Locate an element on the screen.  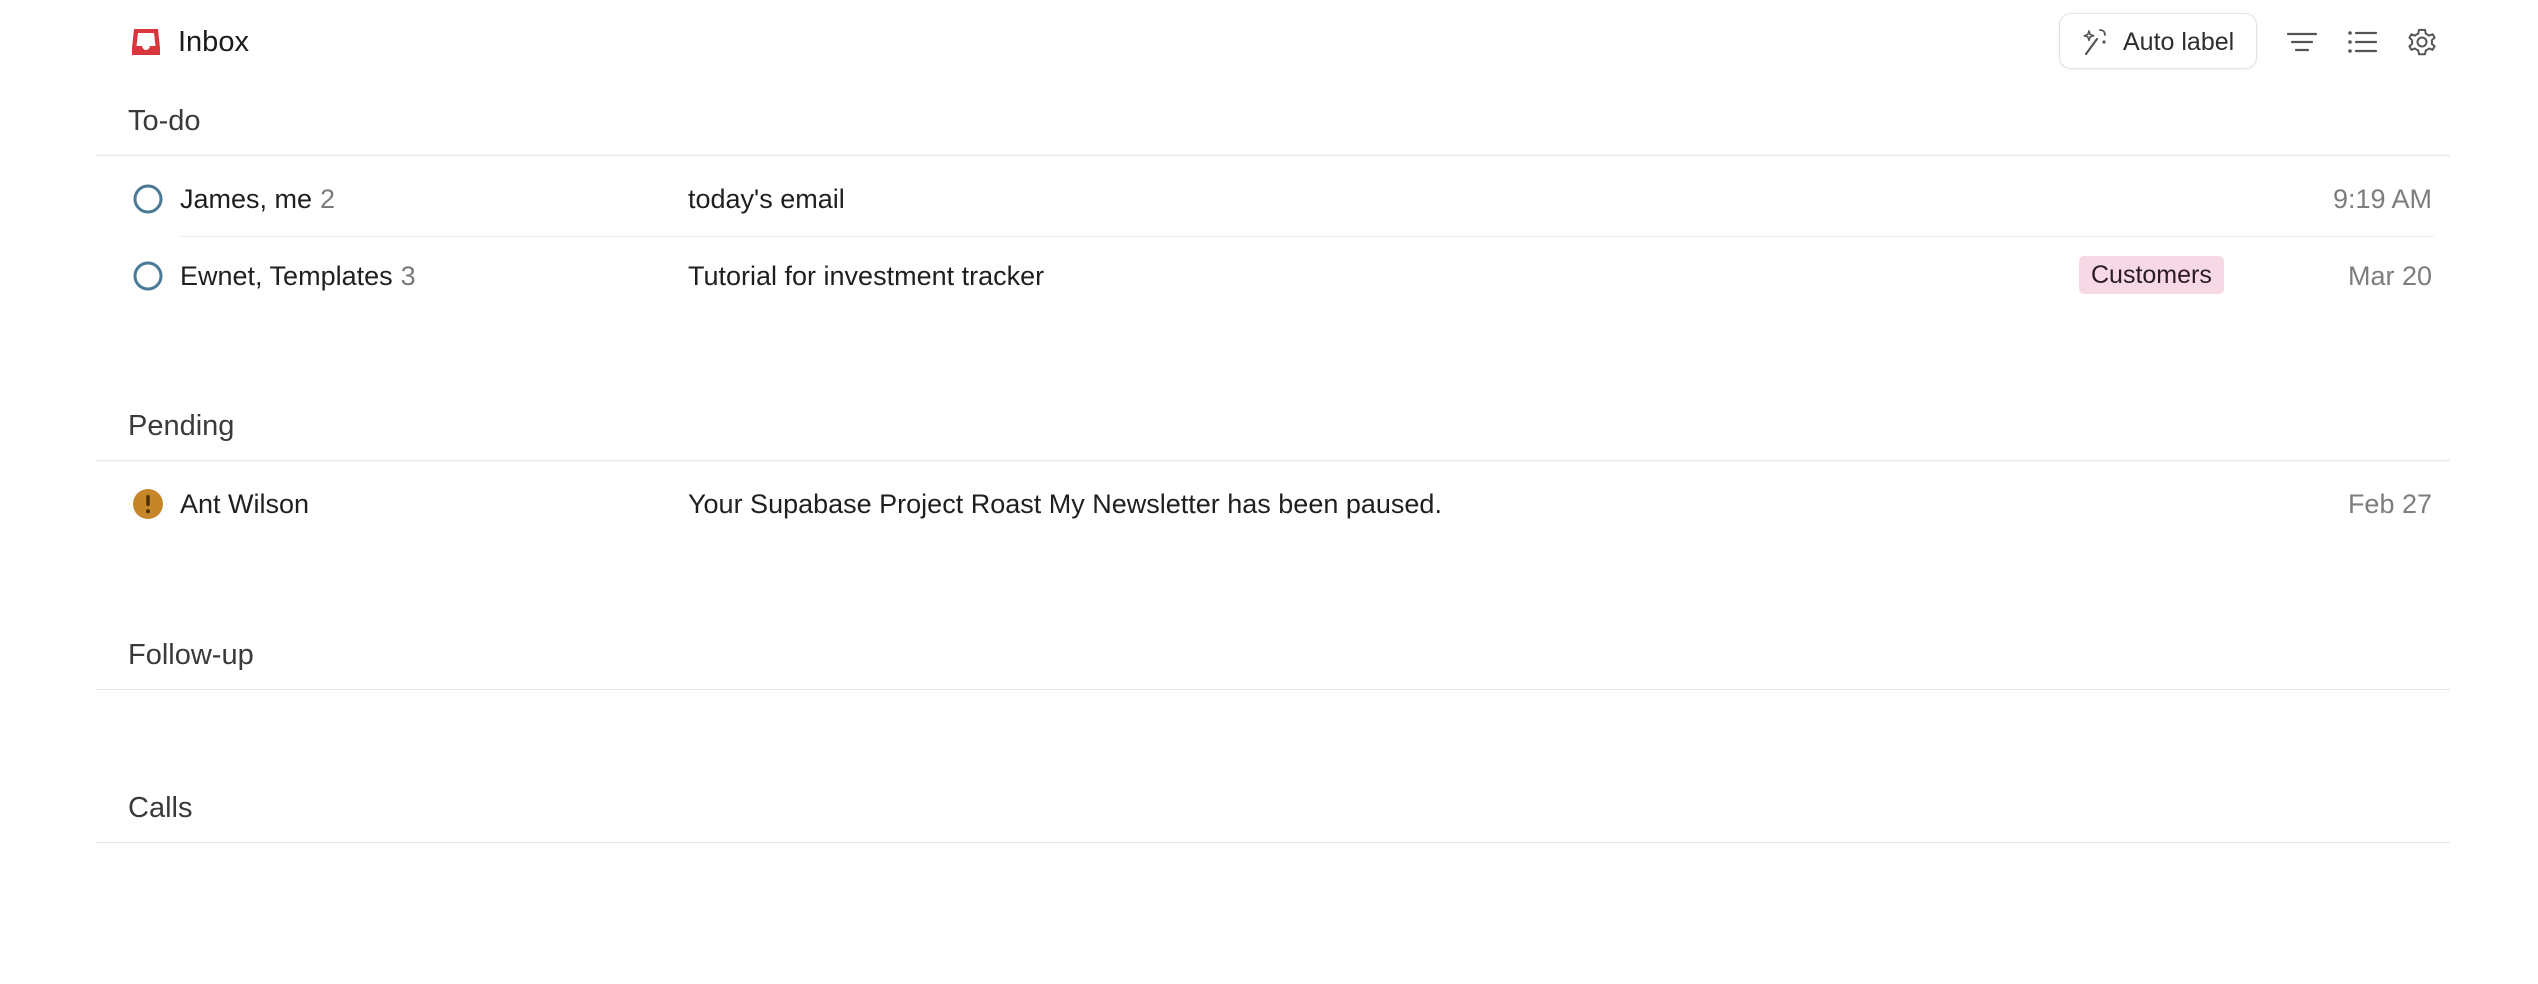
warning-circle-icon is located at coordinates (148, 504).